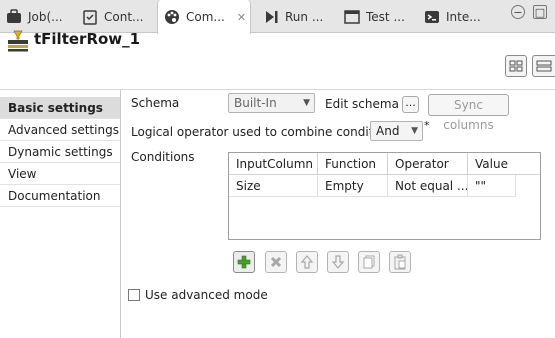  I want to click on tab-component: Com... ✕, so click(204, 17).